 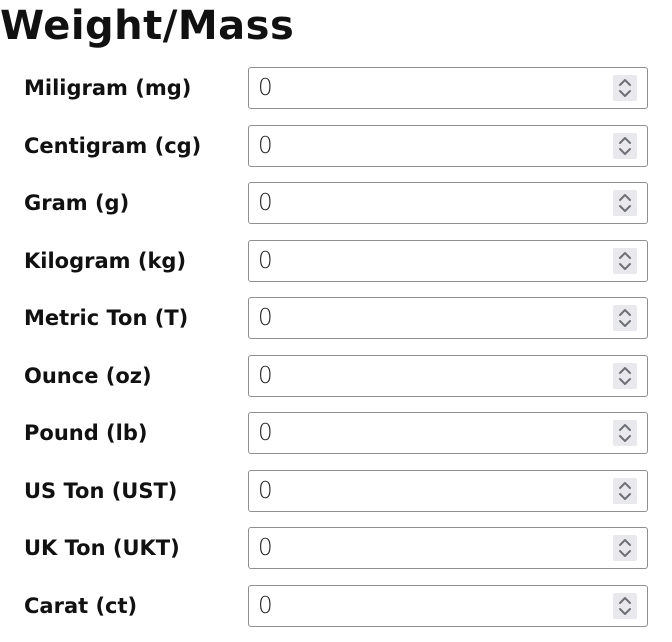 What do you see at coordinates (112, 146) in the screenshot?
I see `unit-label-centigram: Centigram (cg)` at bounding box center [112, 146].